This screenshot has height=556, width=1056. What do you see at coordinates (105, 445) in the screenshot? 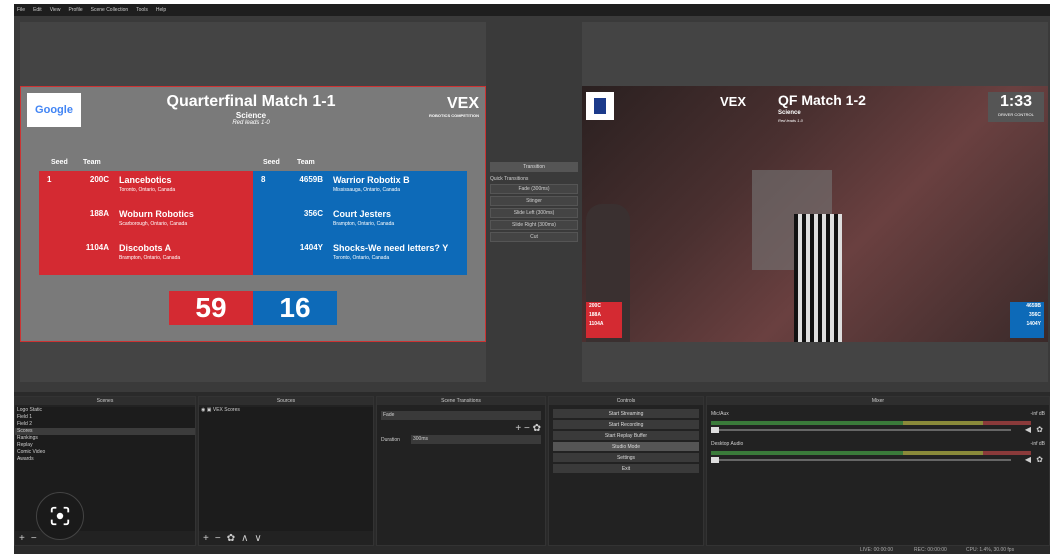
I see `scene-item: Replay` at bounding box center [105, 445].